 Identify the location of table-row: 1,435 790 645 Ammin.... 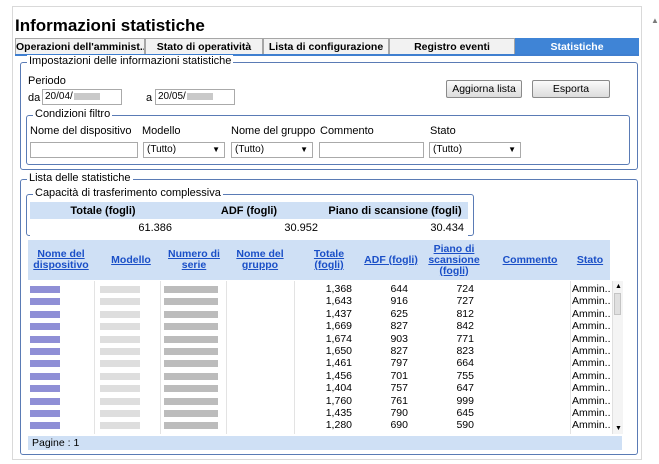
(319, 413).